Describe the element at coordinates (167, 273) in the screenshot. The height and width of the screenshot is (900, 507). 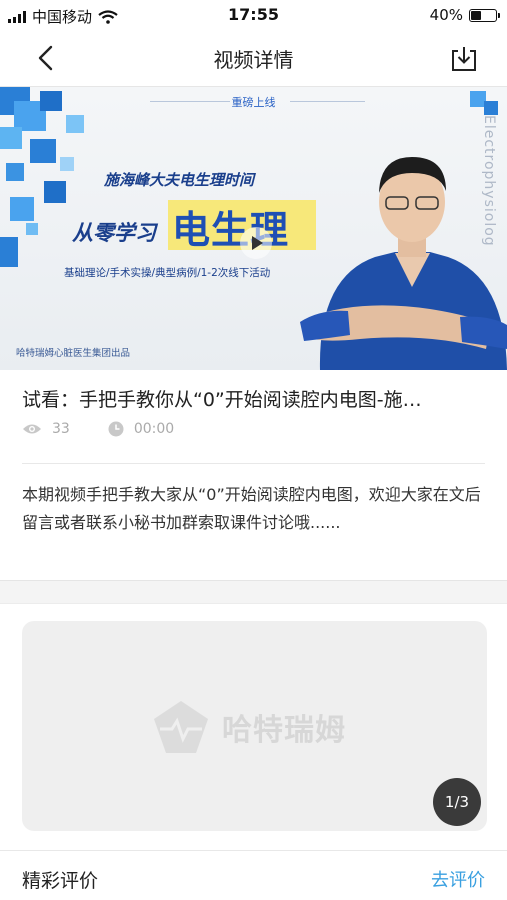
I see `banner-topics: 基础理论/手术实操/典型病例/1-2次线下活动` at that location.